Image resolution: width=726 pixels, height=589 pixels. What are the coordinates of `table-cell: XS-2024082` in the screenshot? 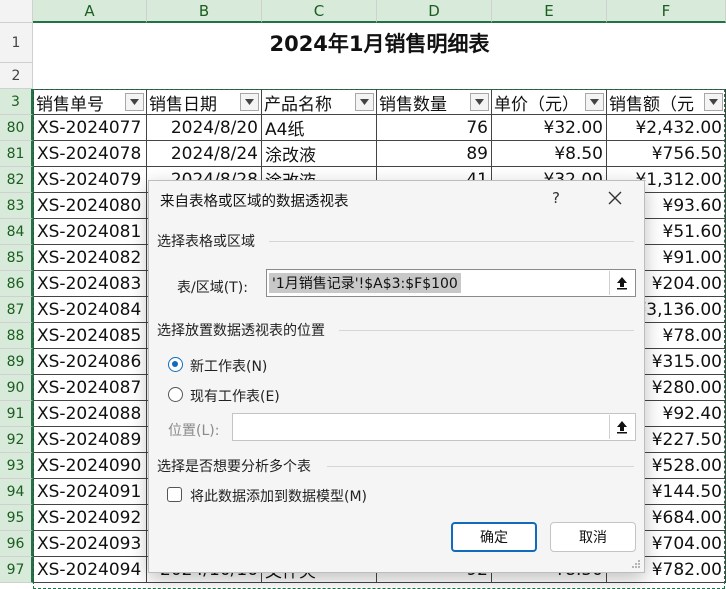 It's located at (90, 258).